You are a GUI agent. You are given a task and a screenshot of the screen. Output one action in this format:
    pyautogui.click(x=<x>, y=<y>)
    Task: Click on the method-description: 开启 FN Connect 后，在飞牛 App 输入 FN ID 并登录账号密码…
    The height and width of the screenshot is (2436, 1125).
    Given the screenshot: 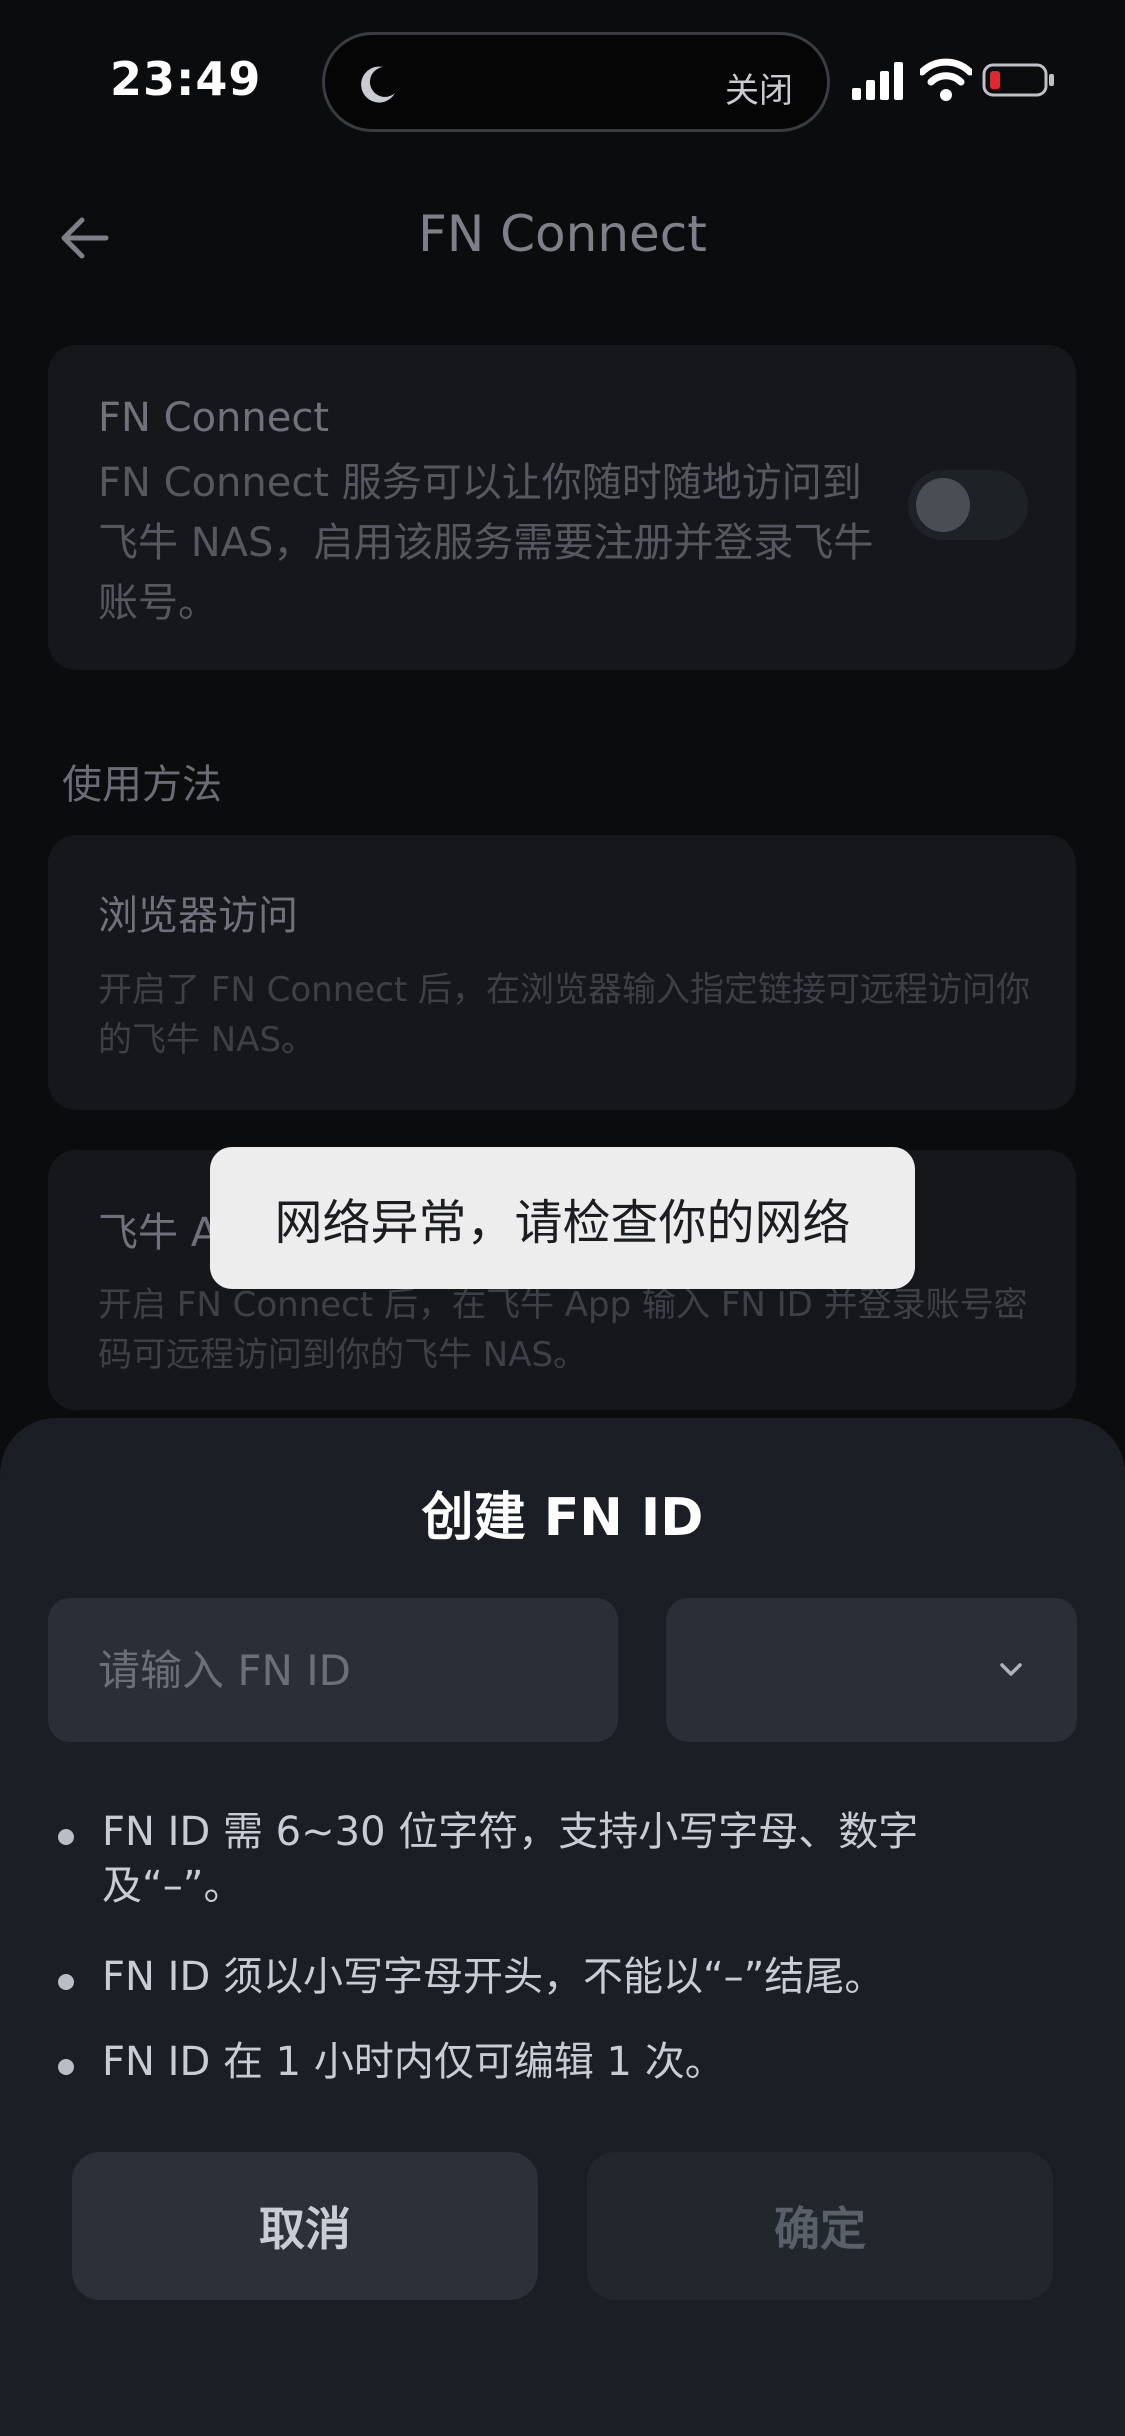 What is the action you would take?
    pyautogui.click(x=563, y=1330)
    